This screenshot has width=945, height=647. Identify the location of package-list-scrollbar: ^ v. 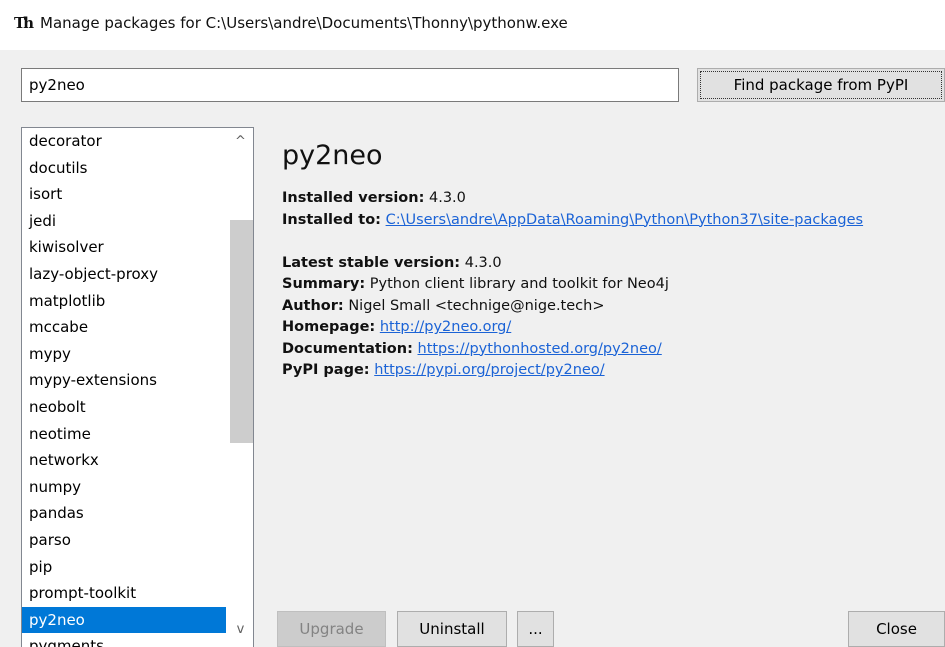
(240, 387).